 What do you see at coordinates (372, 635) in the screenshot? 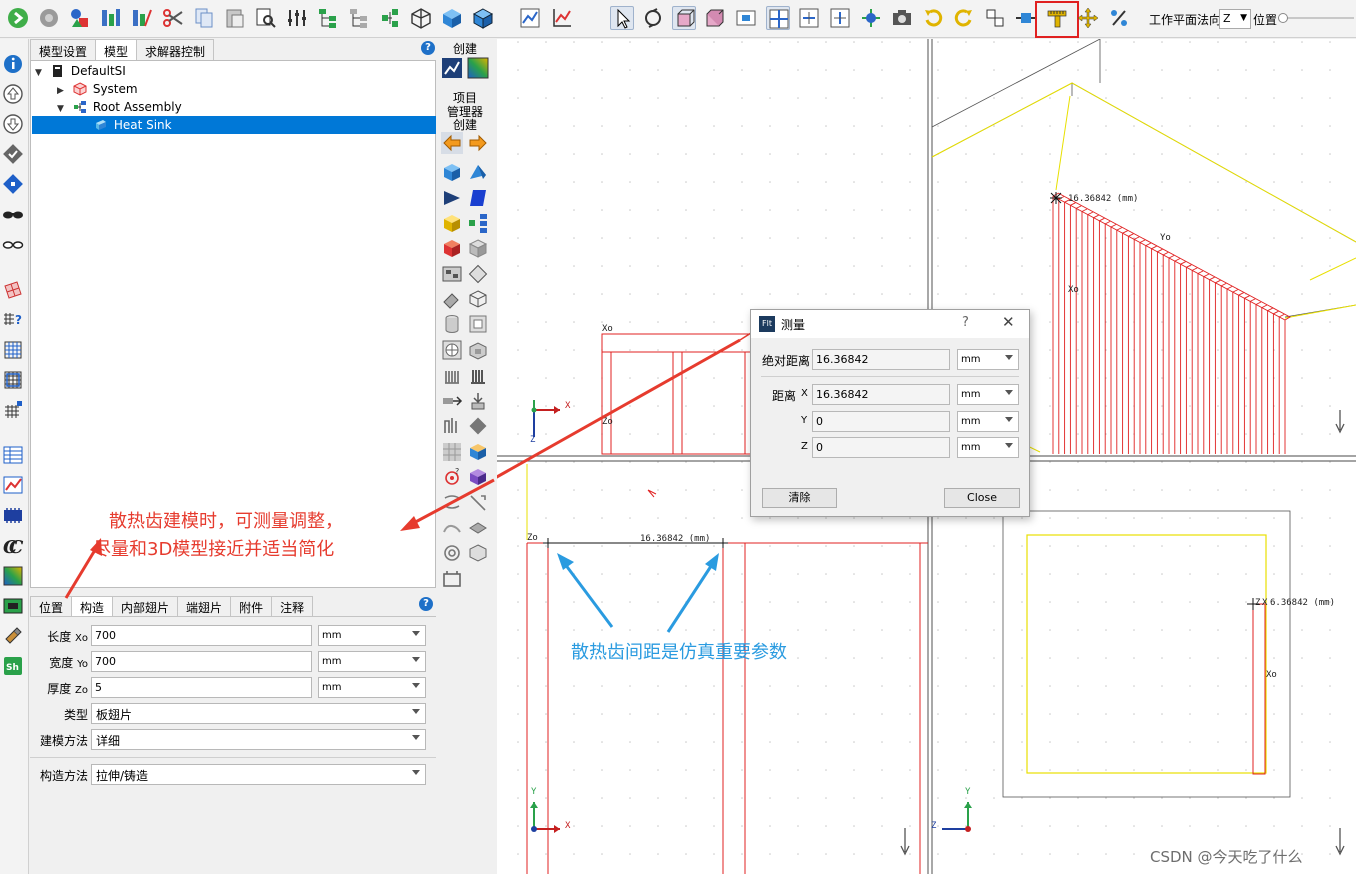
I see `length-unit-select: mm` at bounding box center [372, 635].